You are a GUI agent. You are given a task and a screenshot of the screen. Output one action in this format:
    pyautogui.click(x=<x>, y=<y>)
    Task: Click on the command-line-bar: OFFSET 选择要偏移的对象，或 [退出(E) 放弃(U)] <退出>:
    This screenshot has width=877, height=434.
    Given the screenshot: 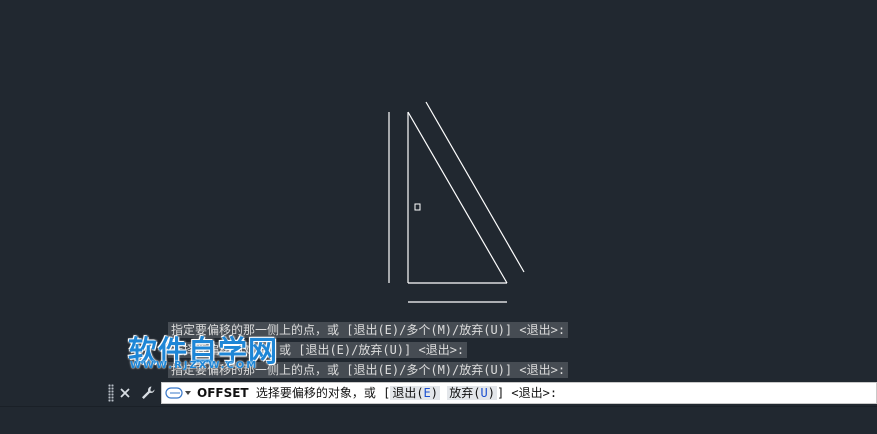 What is the action you would take?
    pyautogui.click(x=438, y=393)
    